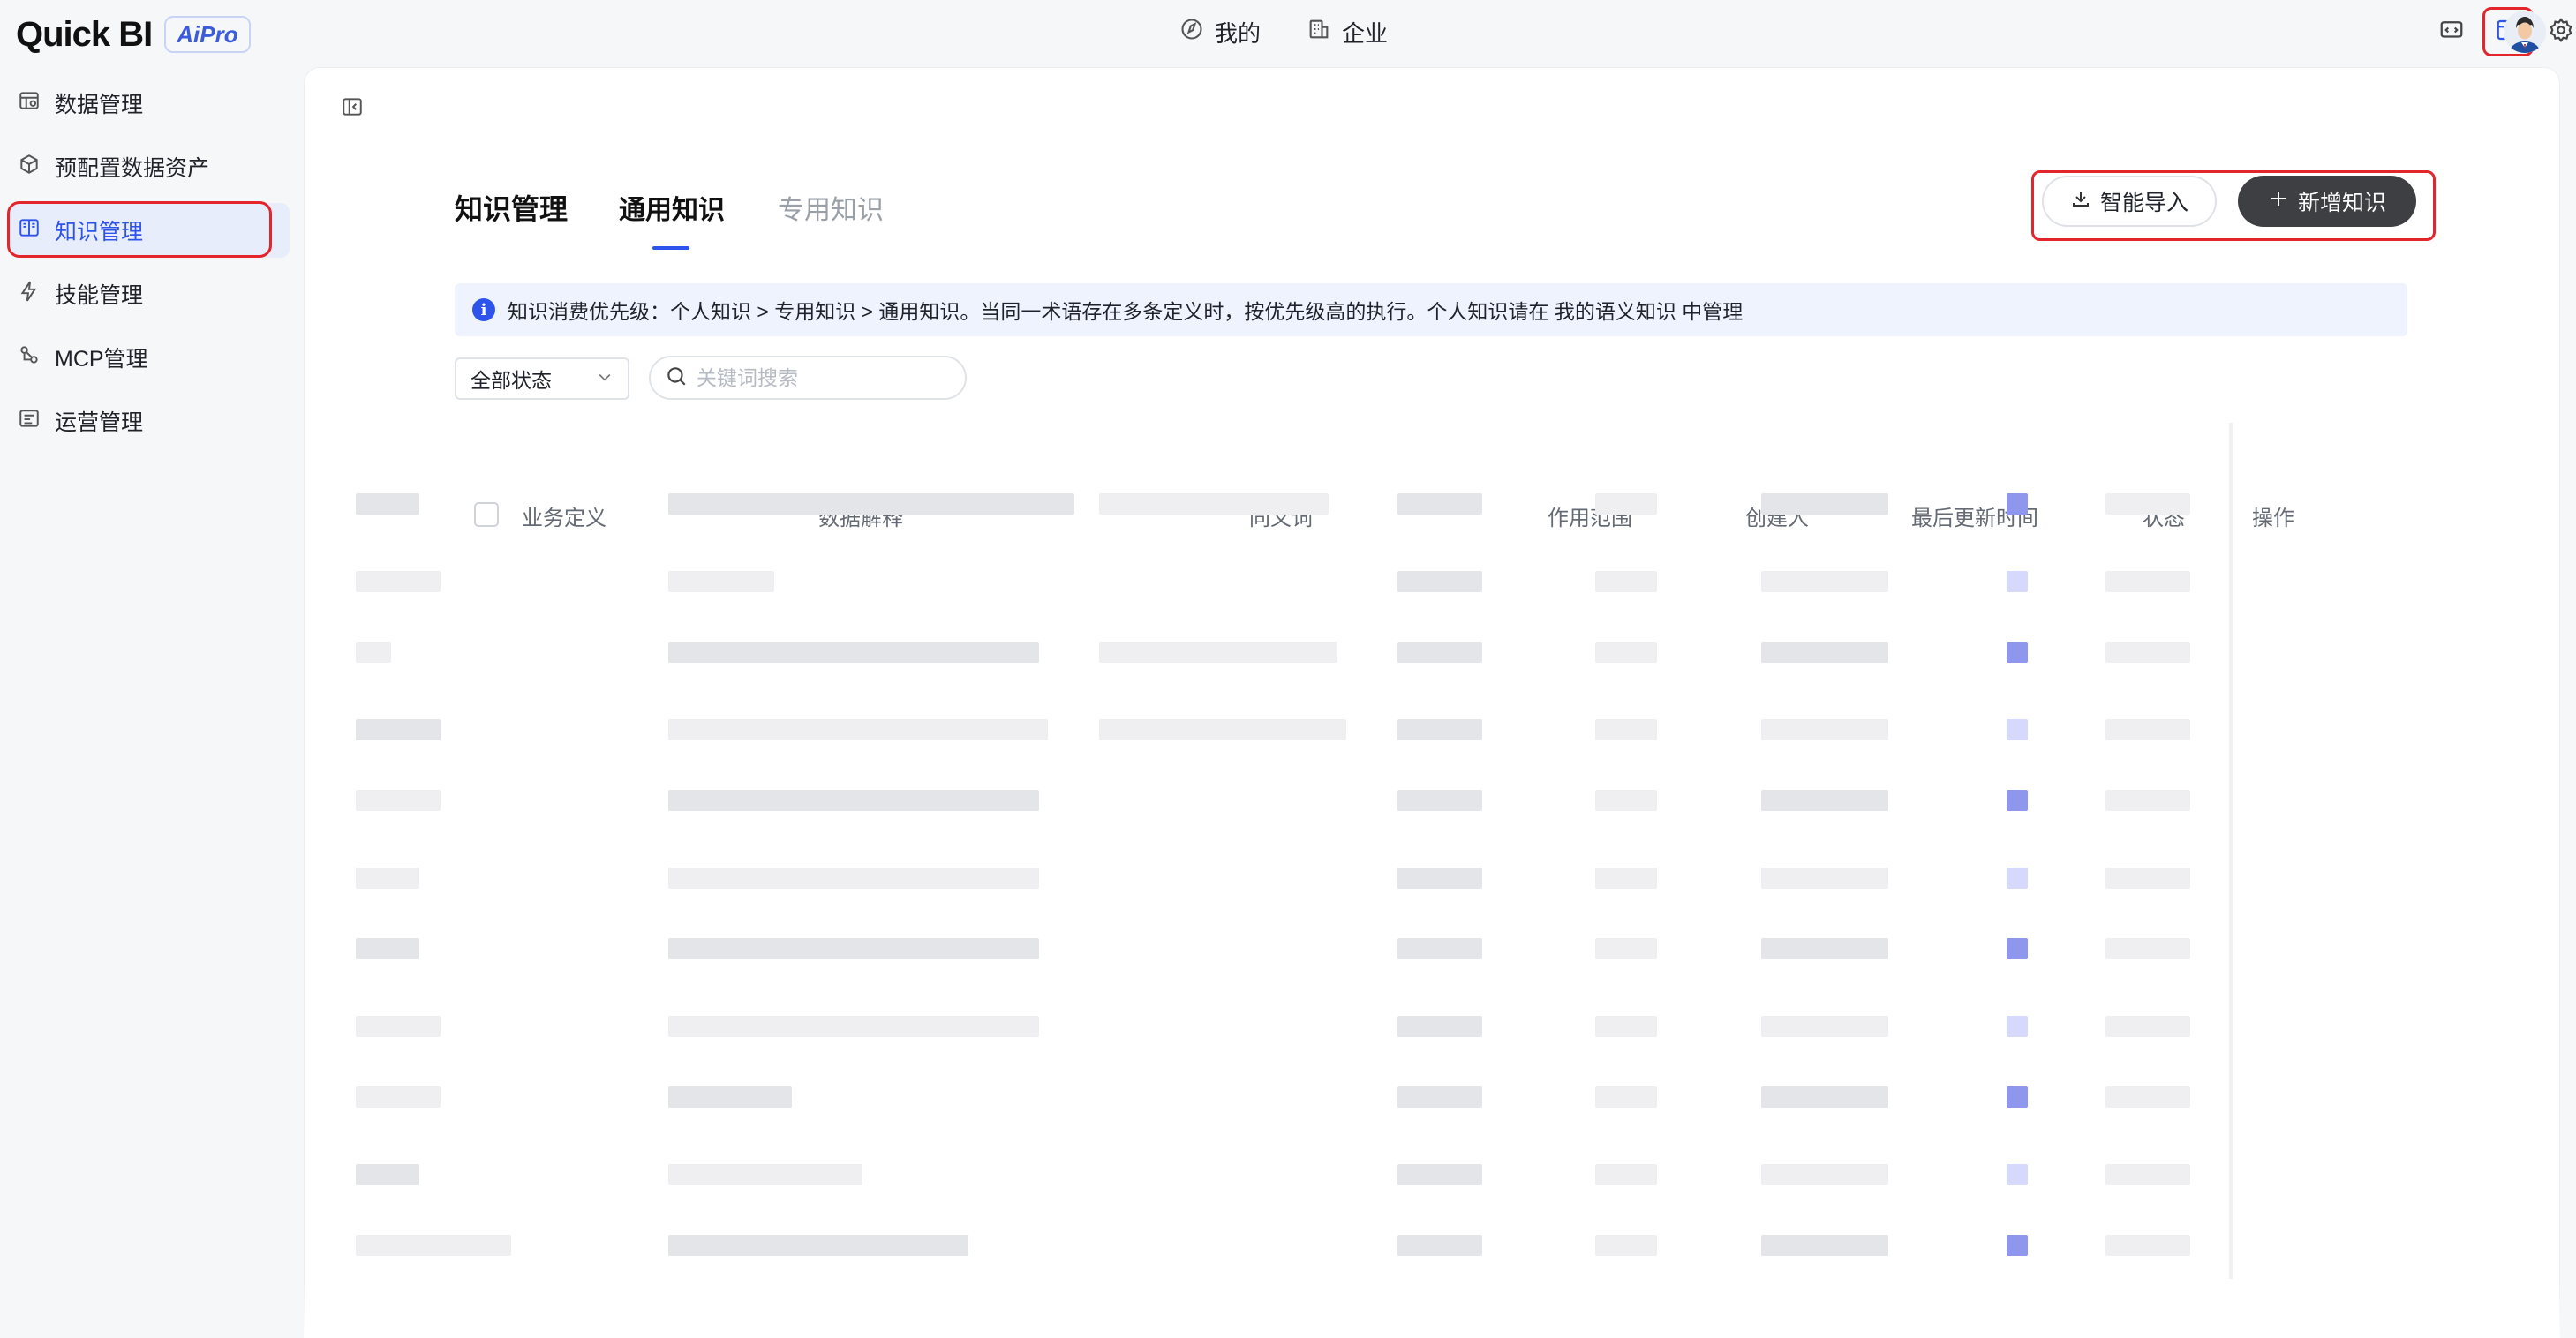  What do you see at coordinates (2273, 515) in the screenshot?
I see `column-header-actions: 操作` at bounding box center [2273, 515].